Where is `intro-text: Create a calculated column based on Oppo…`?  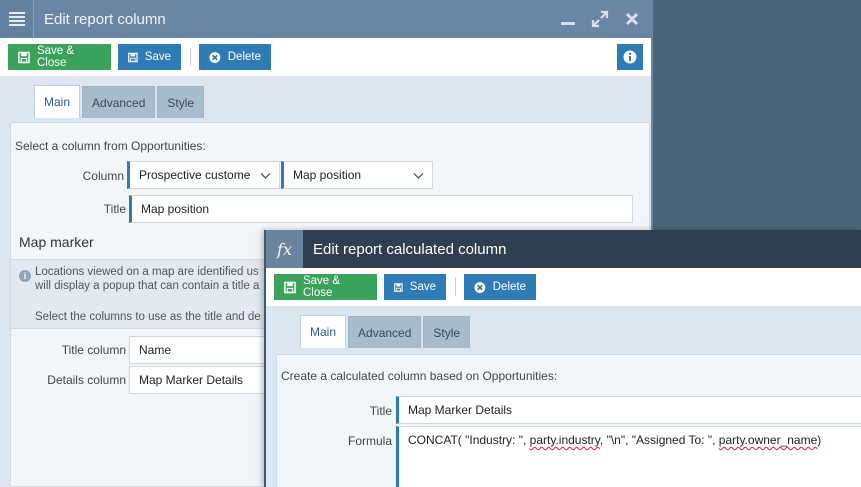 intro-text: Create a calculated column based on Oppo… is located at coordinates (419, 376).